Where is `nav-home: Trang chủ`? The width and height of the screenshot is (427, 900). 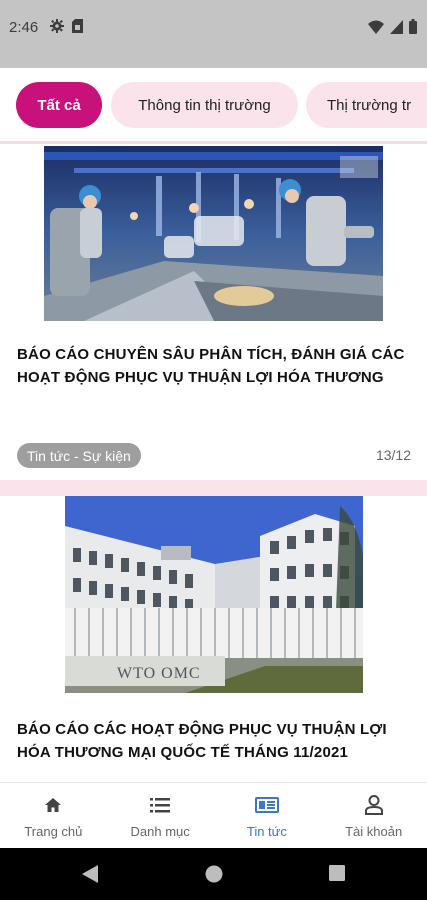
nav-home: Trang chủ is located at coordinates (53, 816).